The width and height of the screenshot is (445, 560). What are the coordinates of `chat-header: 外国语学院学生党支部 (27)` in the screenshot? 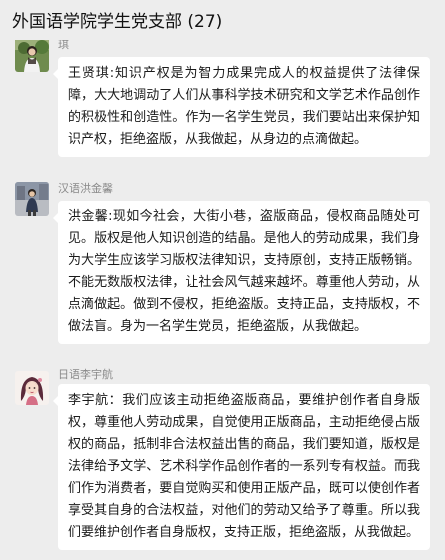 It's located at (222, 20).